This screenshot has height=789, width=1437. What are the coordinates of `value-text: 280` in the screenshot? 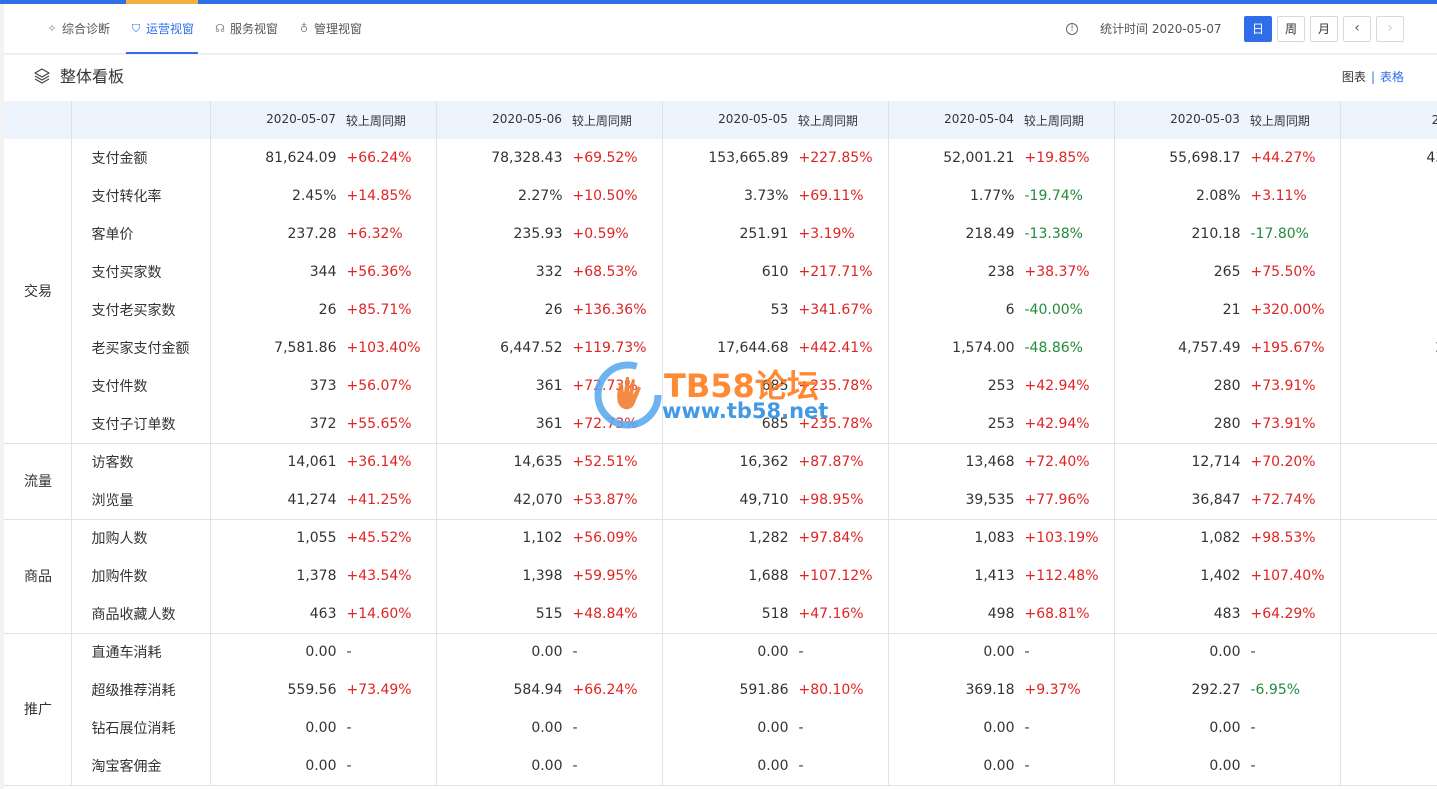 It's located at (1227, 423).